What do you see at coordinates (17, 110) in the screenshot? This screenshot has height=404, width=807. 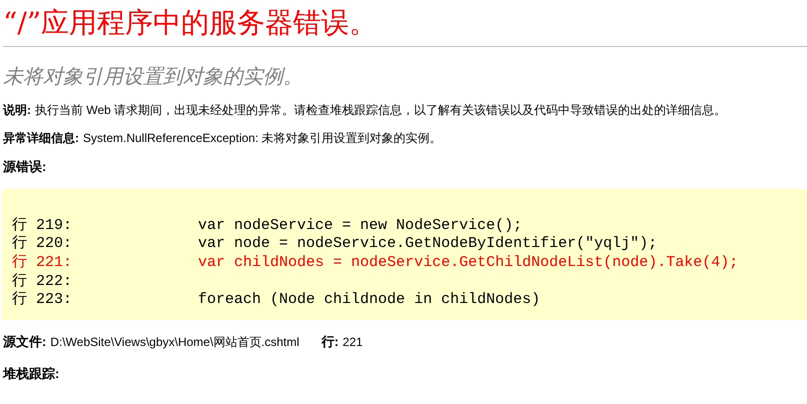 I see `detail-label: 说明:` at bounding box center [17, 110].